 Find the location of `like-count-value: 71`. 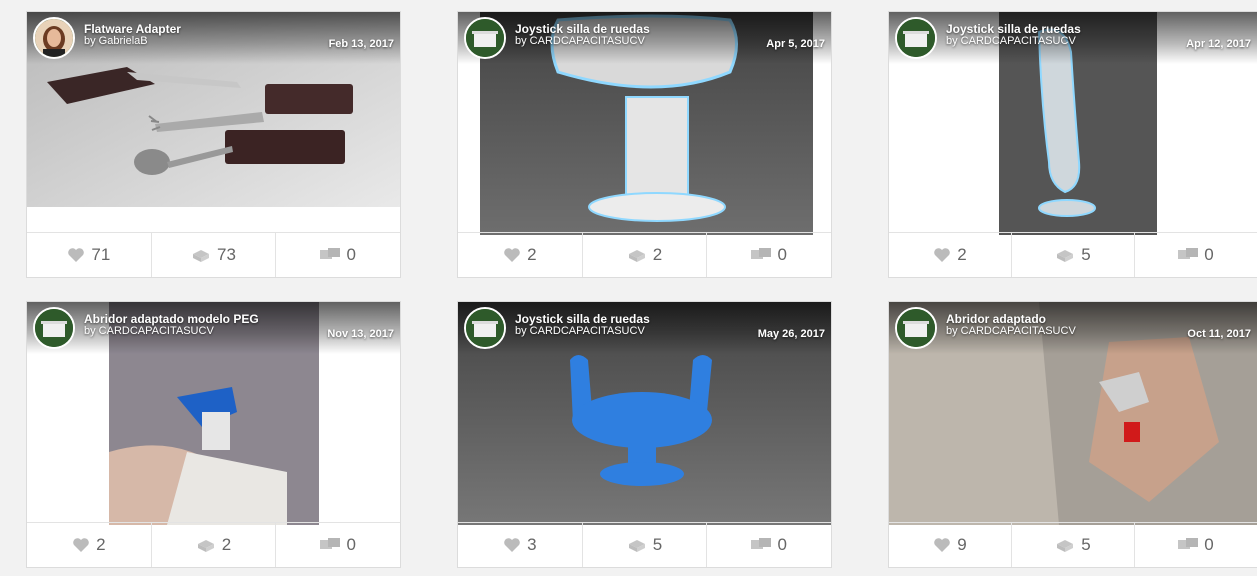

like-count-value: 71 is located at coordinates (101, 254).